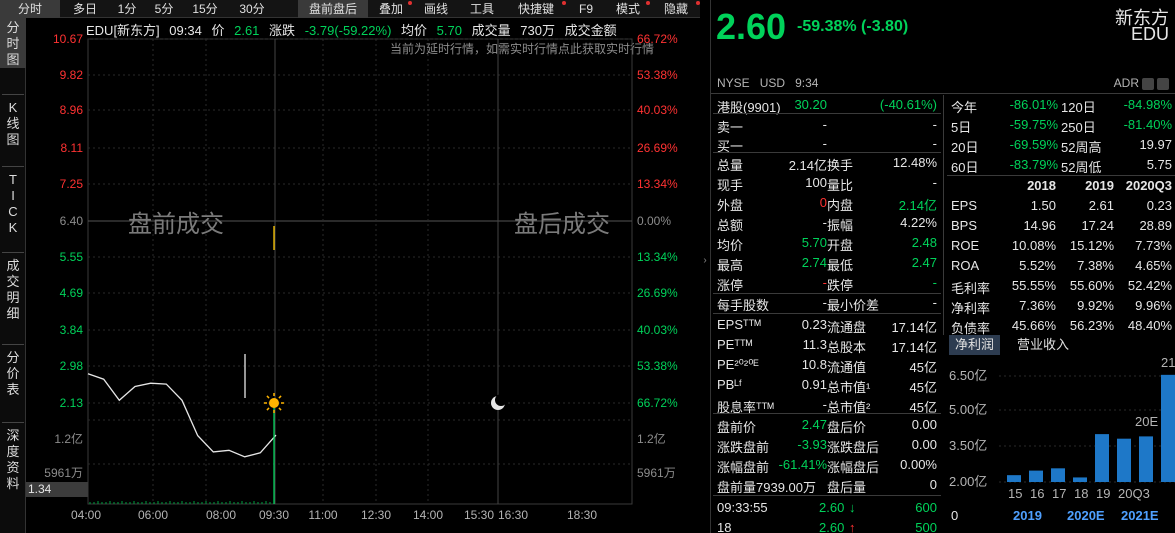  Describe the element at coordinates (827, 144) in the screenshot. I see `quote-row: 买一 - -` at that location.